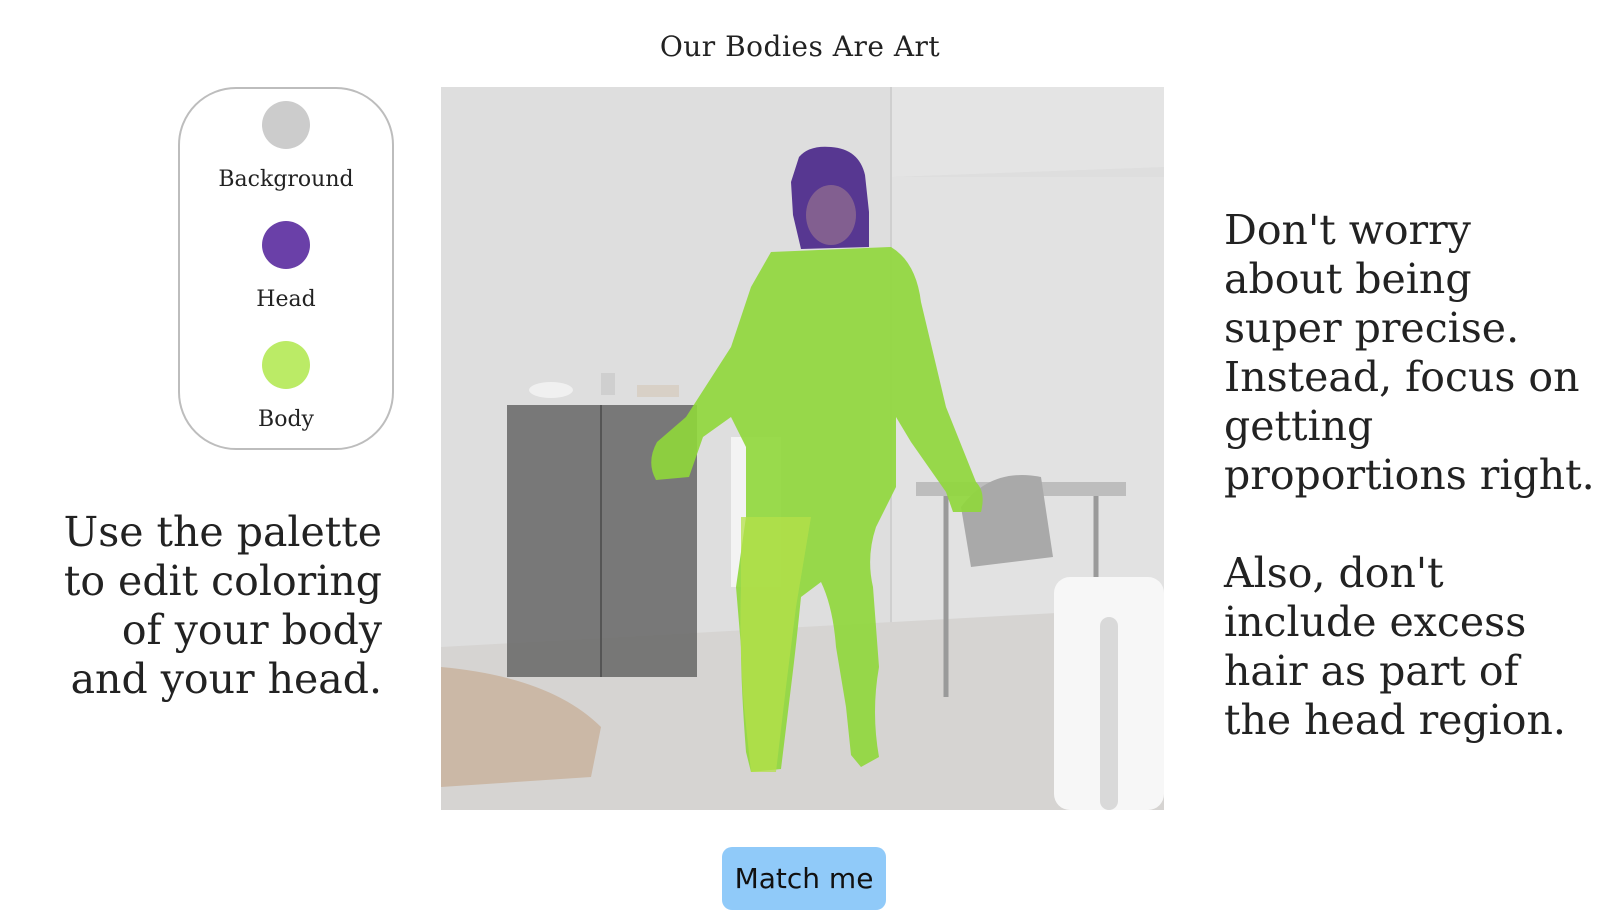 This screenshot has height=922, width=1600. What do you see at coordinates (286, 179) in the screenshot?
I see `palette-label-background: Background` at bounding box center [286, 179].